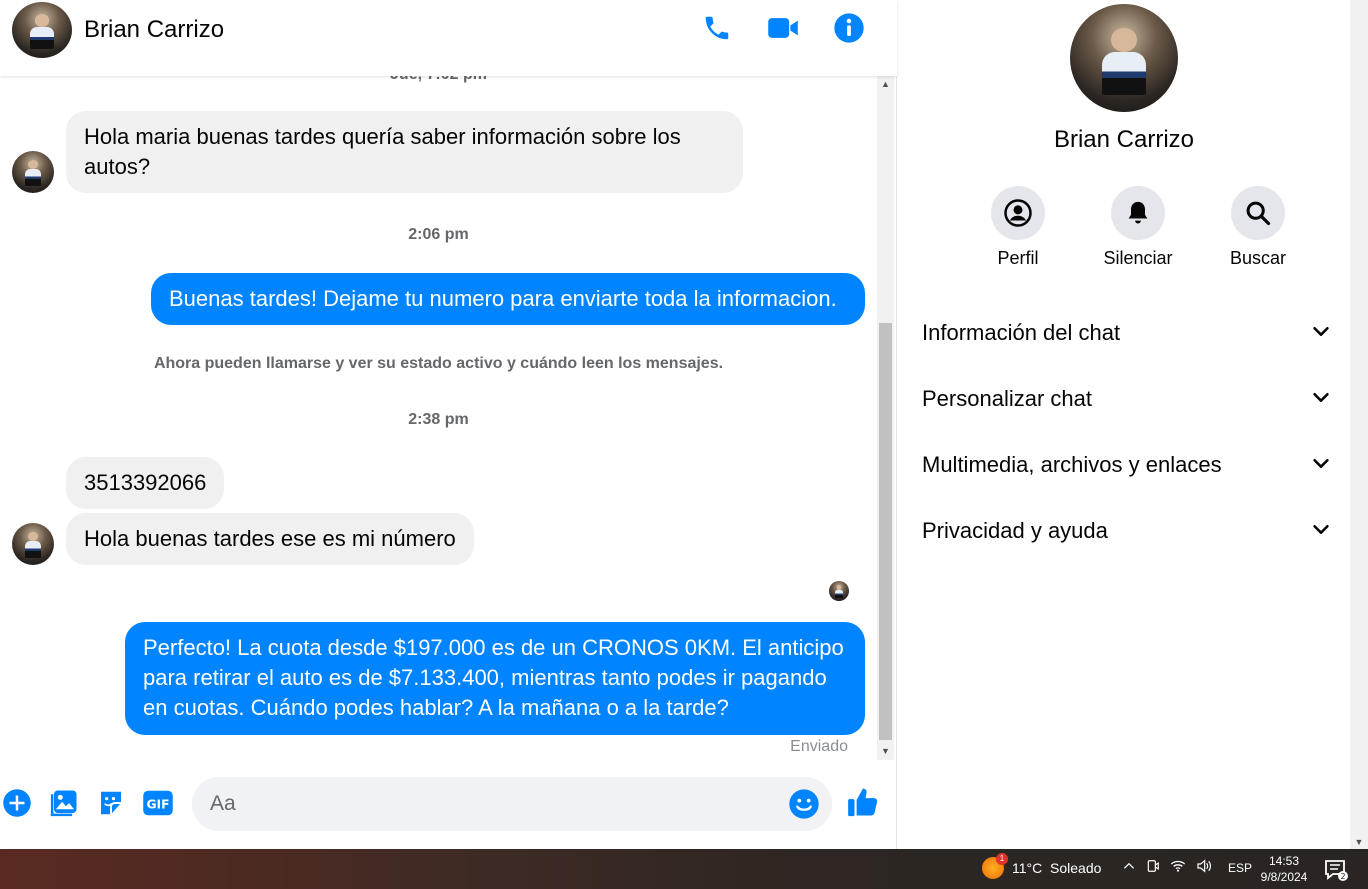 The height and width of the screenshot is (889, 1368). I want to click on scroll-up-arrow-icon: ▲, so click(885, 84).